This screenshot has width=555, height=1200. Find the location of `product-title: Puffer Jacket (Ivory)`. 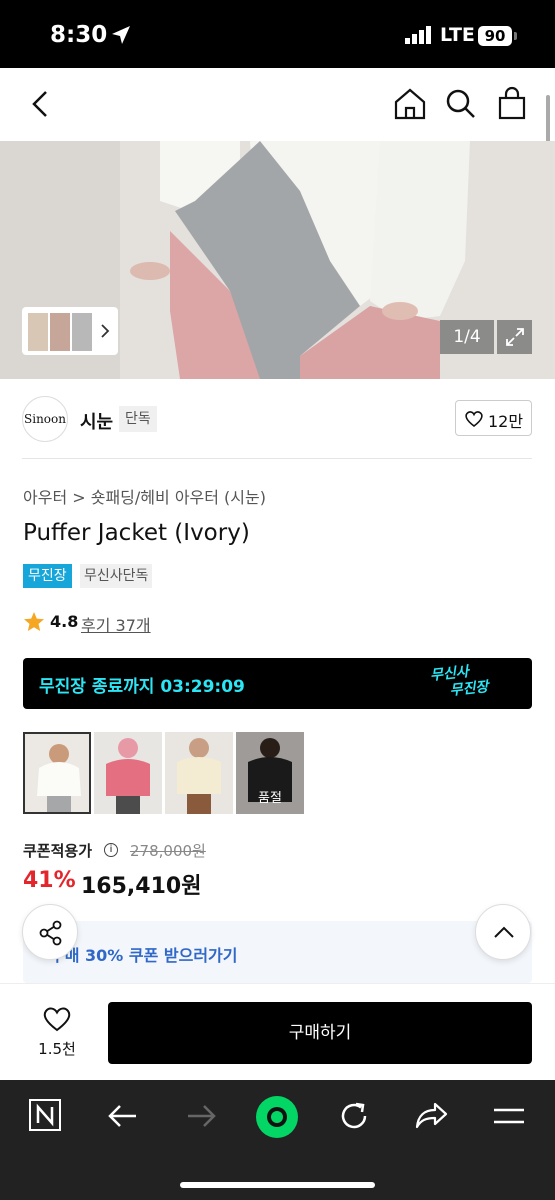

product-title: Puffer Jacket (Ivory) is located at coordinates (136, 533).